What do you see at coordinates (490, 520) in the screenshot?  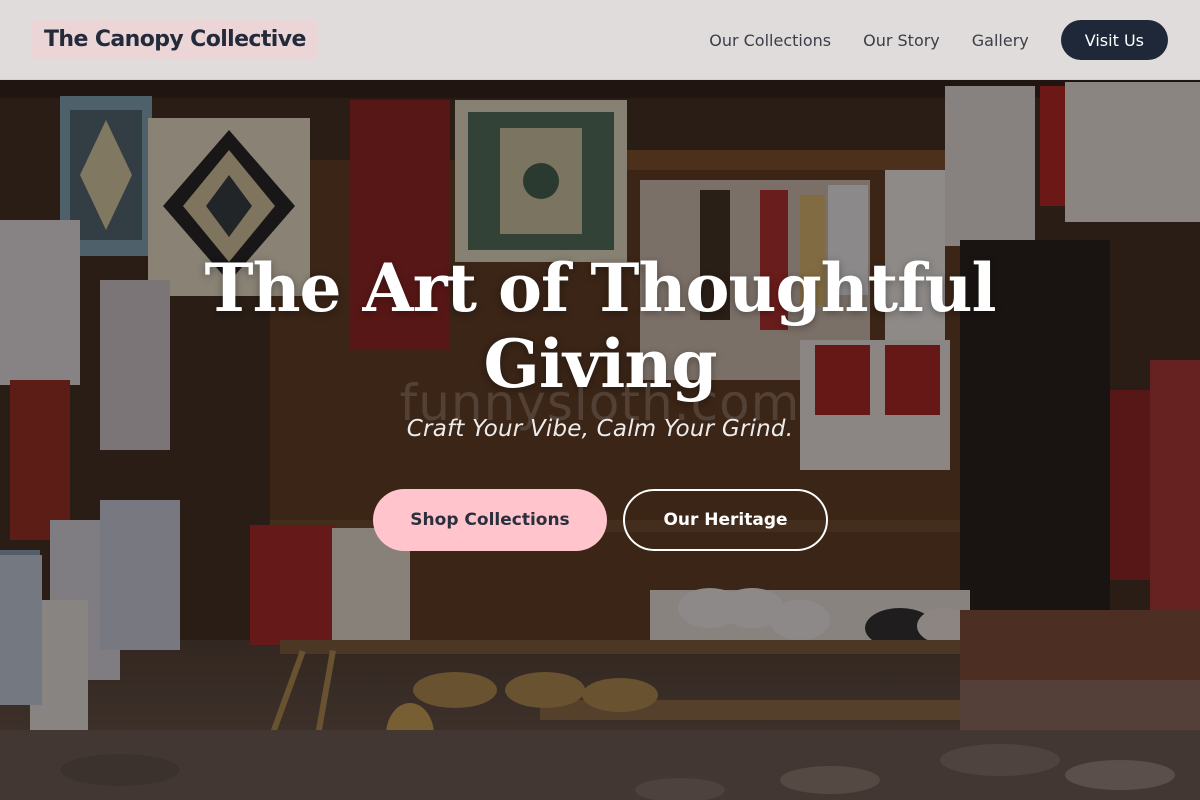 I see `shop-collections-button: Shop Collections` at bounding box center [490, 520].